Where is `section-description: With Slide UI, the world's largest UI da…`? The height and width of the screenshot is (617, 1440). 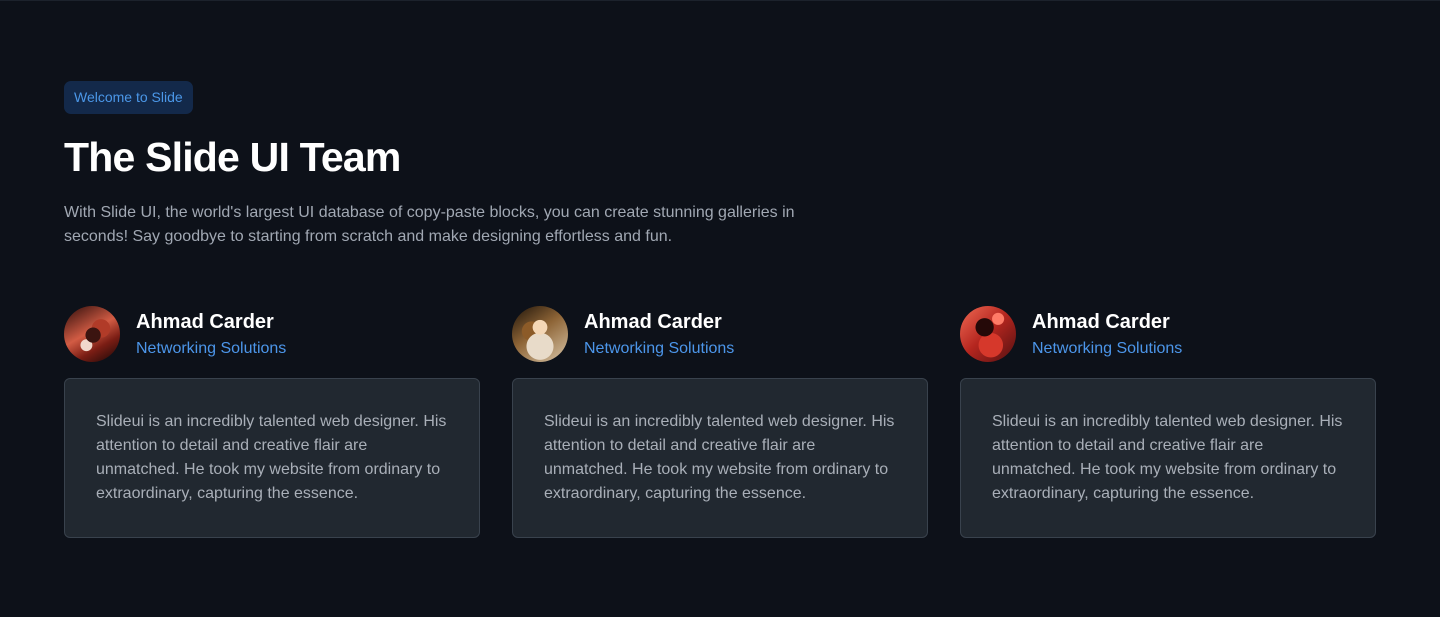
section-description: With Slide UI, the world's largest UI da… is located at coordinates (429, 224).